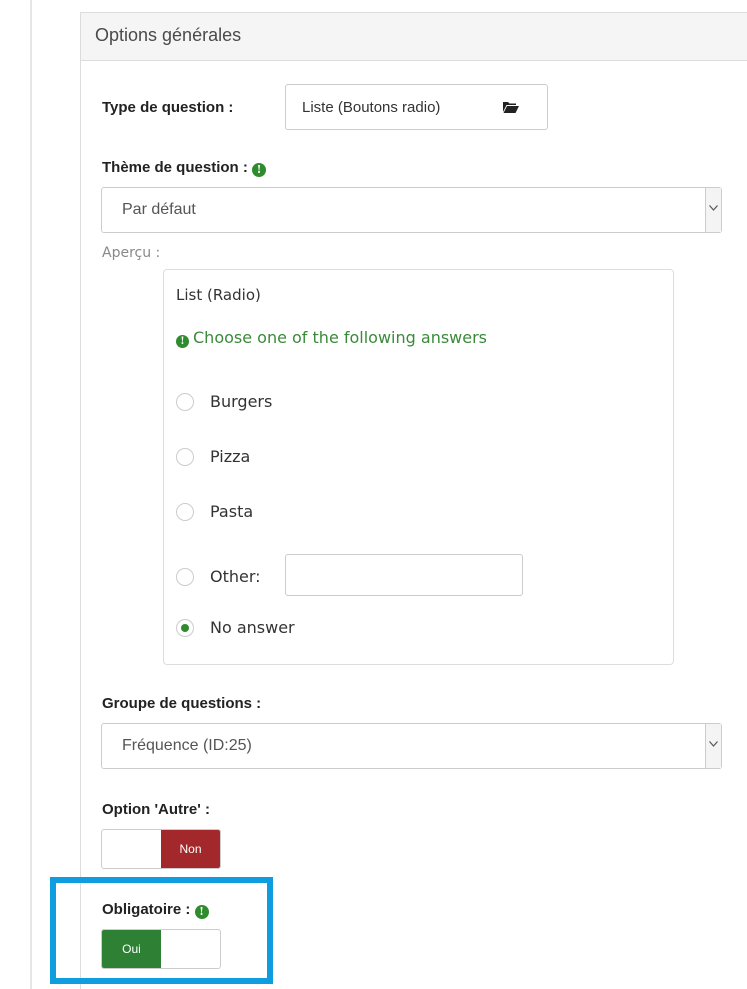 The image size is (747, 989). What do you see at coordinates (31, 494) in the screenshot?
I see `left-divider` at bounding box center [31, 494].